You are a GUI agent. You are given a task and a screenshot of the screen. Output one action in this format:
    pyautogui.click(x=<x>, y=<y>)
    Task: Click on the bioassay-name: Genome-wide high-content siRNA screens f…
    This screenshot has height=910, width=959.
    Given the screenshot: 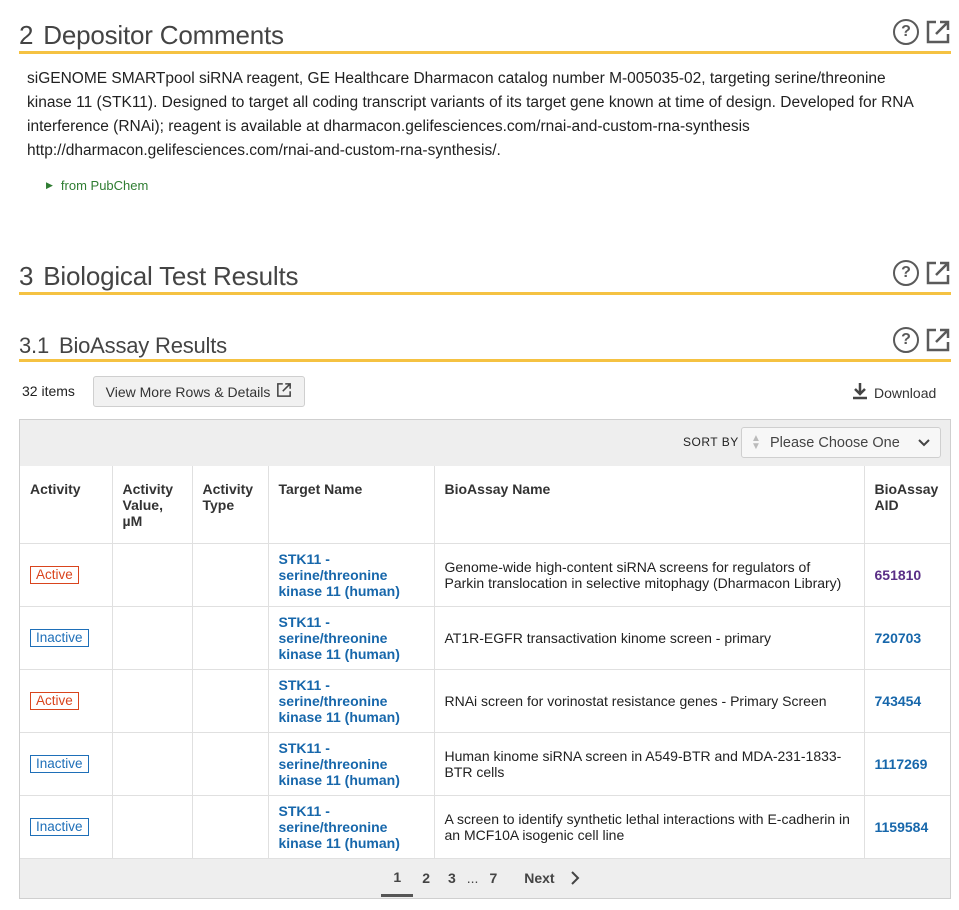 What is the action you would take?
    pyautogui.click(x=649, y=575)
    